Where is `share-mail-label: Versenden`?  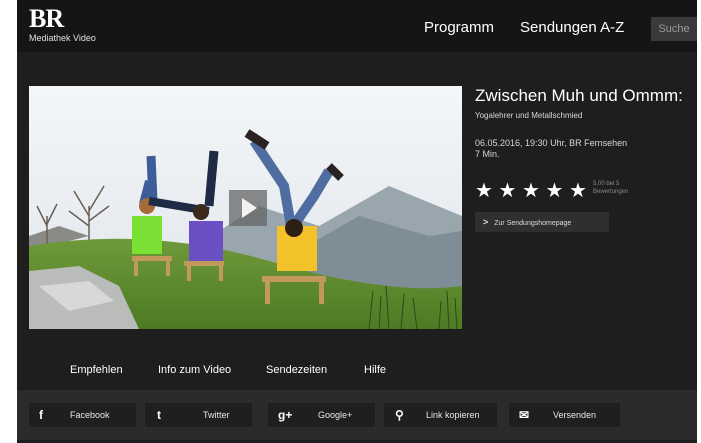 share-mail-label: Versenden is located at coordinates (575, 415).